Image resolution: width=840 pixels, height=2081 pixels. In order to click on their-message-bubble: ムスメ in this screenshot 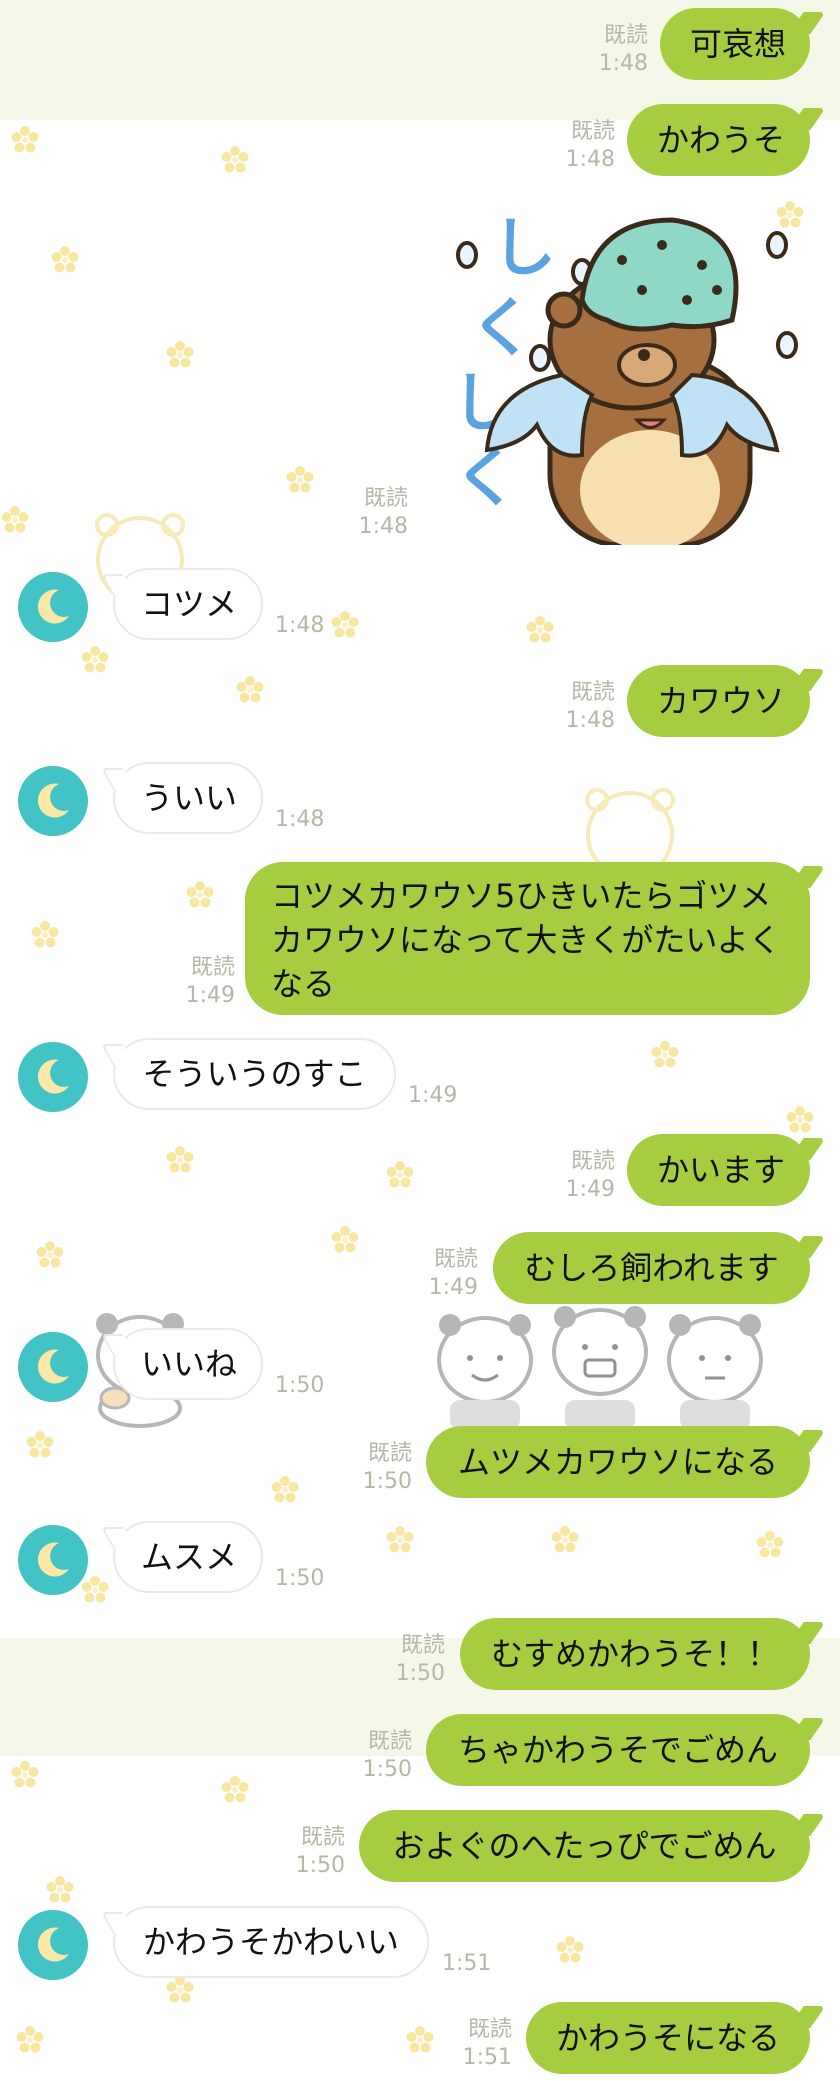, I will do `click(188, 1557)`.